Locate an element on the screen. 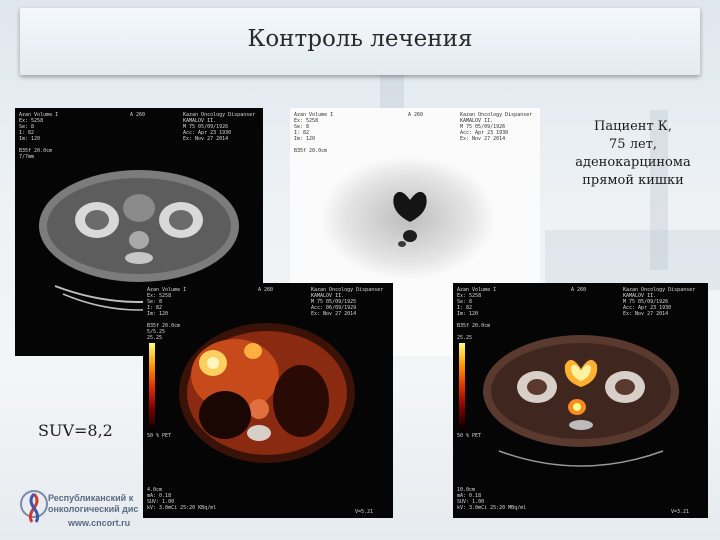 Image resolution: width=720 pixels, height=540 pixels. background-wall is located at coordinates (632, 260).